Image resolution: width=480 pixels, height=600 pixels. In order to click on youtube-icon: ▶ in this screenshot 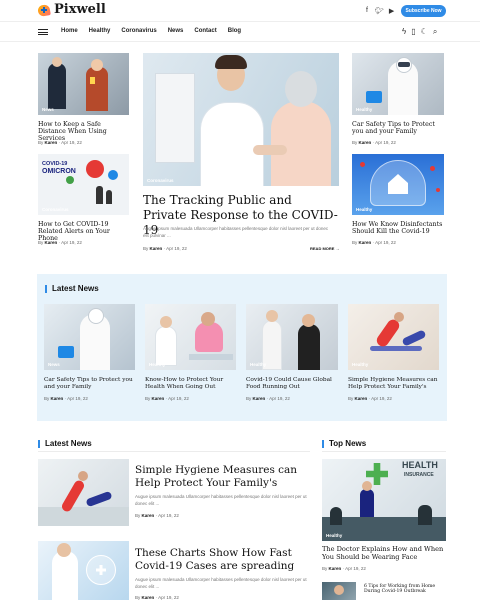, I will do `click(391, 11)`.